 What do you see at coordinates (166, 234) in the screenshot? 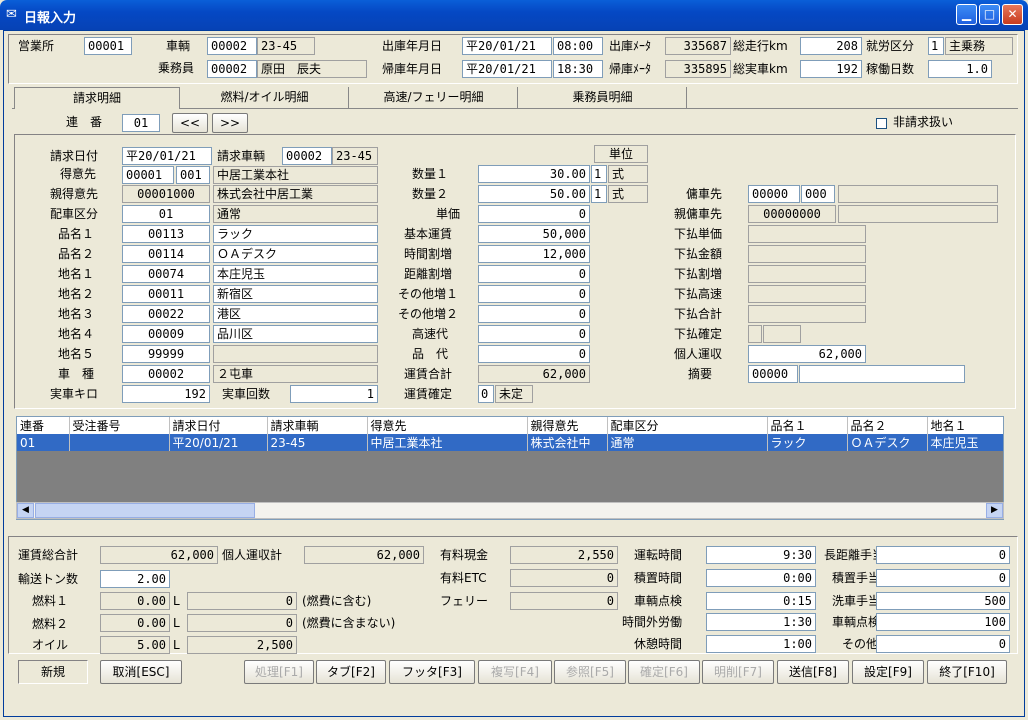
I see `hinmei1-code-field: 00113` at bounding box center [166, 234].